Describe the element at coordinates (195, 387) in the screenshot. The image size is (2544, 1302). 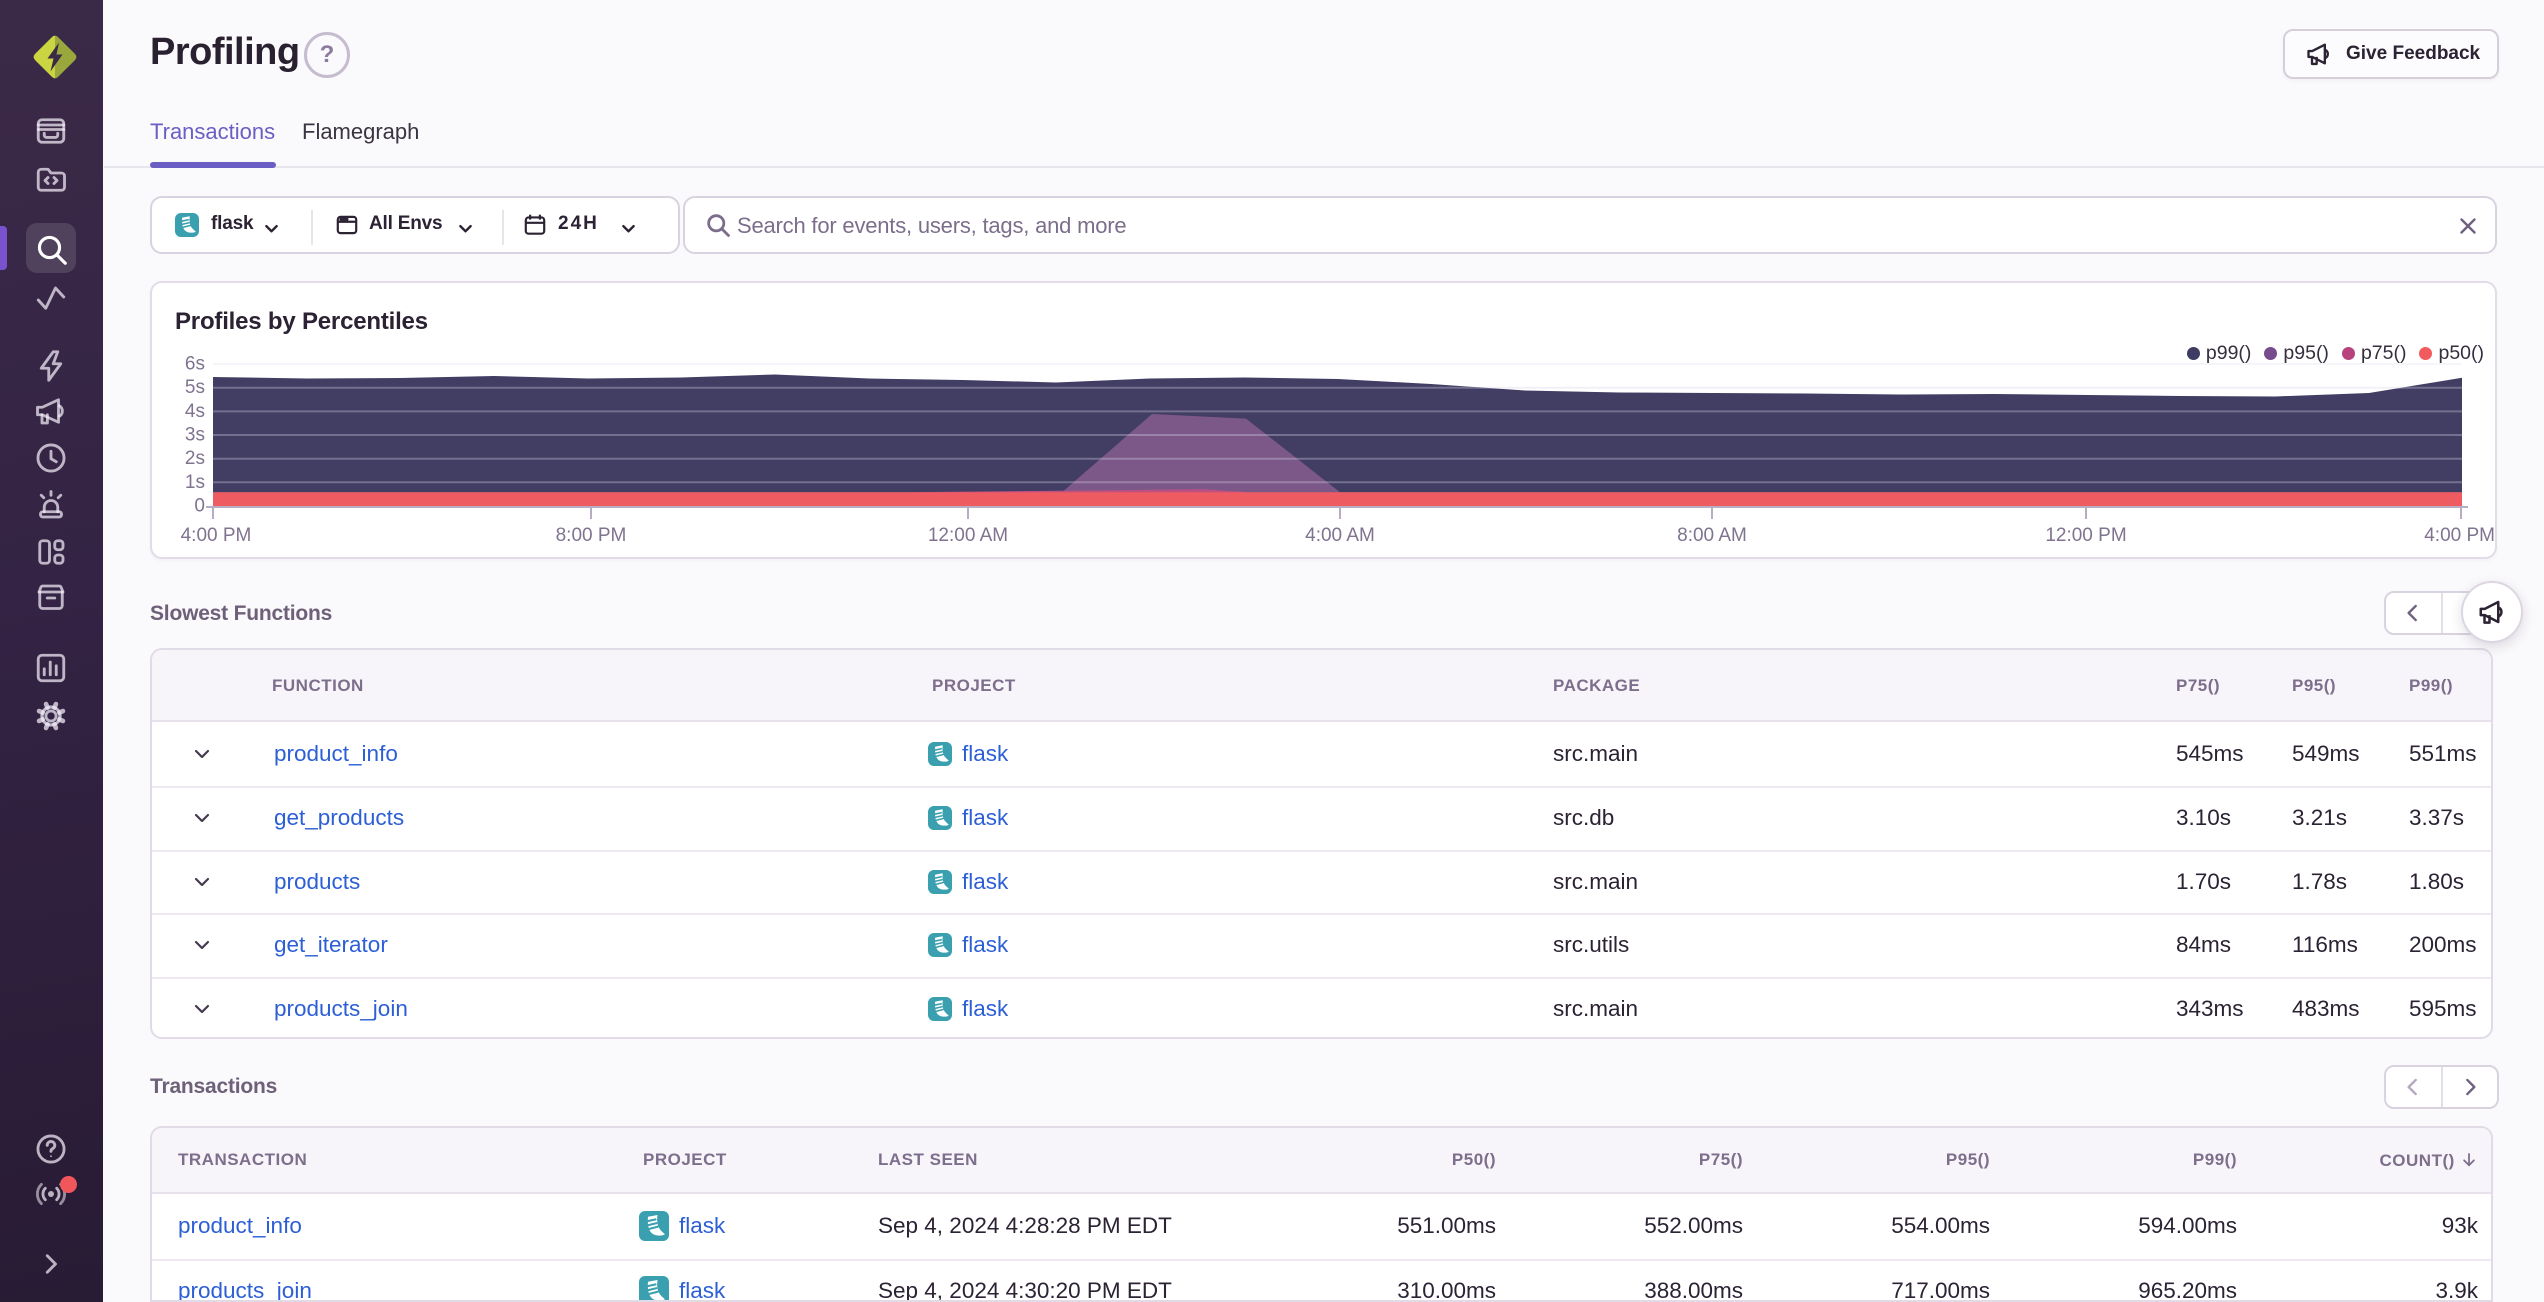
I see `svg-text: 5s` at that location.